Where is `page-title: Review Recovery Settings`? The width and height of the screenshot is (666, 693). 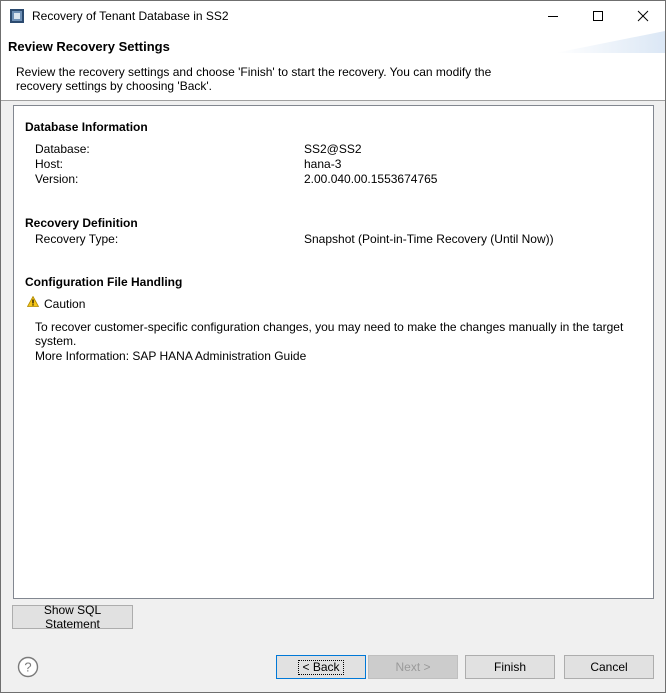
page-title: Review Recovery Settings is located at coordinates (89, 46).